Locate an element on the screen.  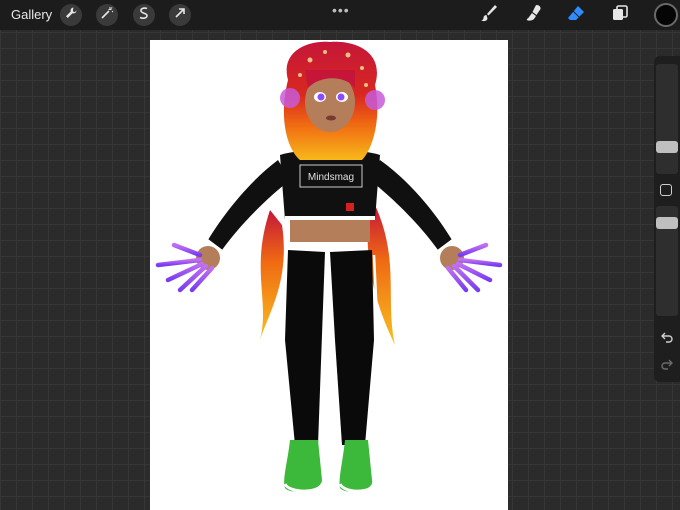
adjustments-button is located at coordinates (107, 15).